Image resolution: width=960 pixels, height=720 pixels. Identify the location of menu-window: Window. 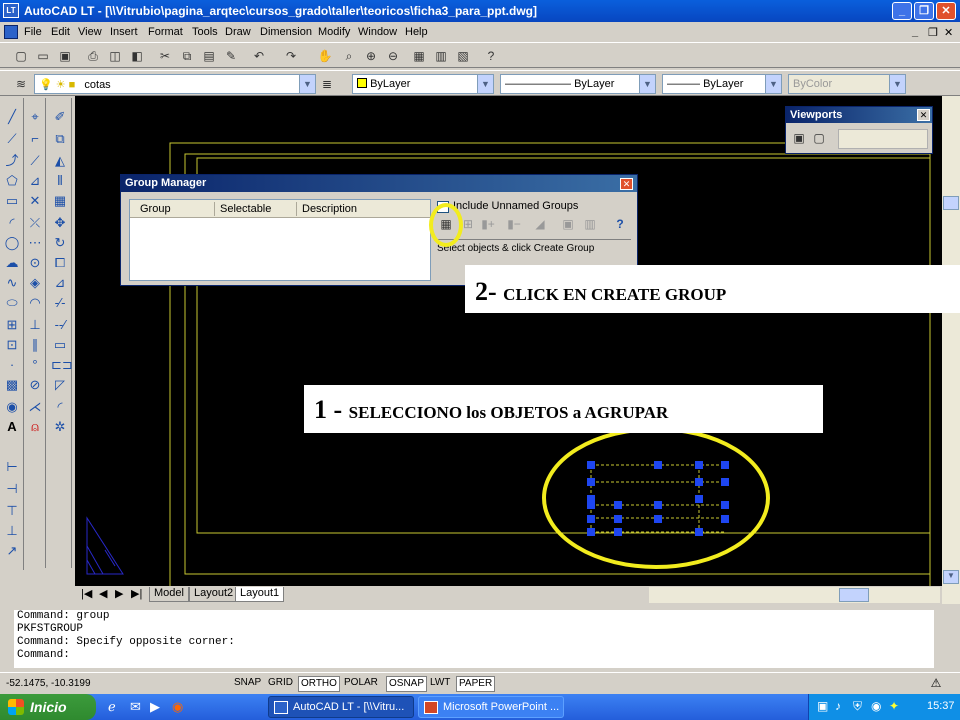
(377, 32).